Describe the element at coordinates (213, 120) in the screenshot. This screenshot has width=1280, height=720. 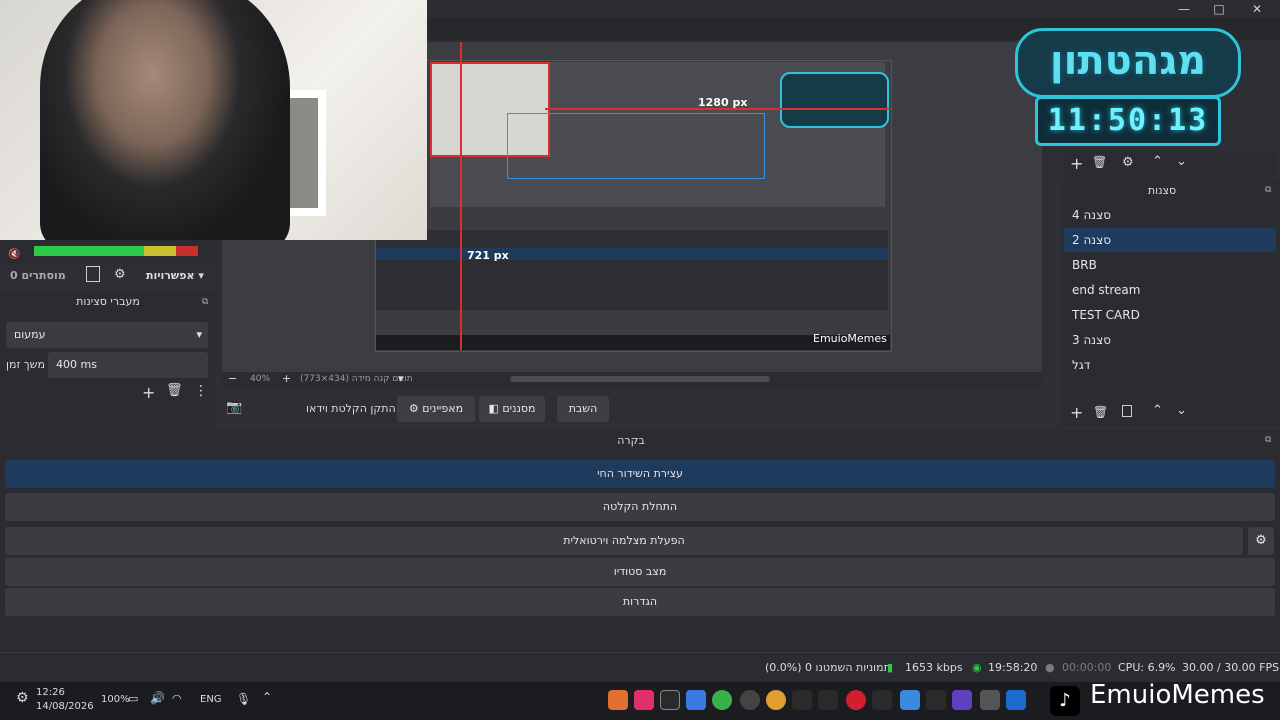
I see `webcam-source` at that location.